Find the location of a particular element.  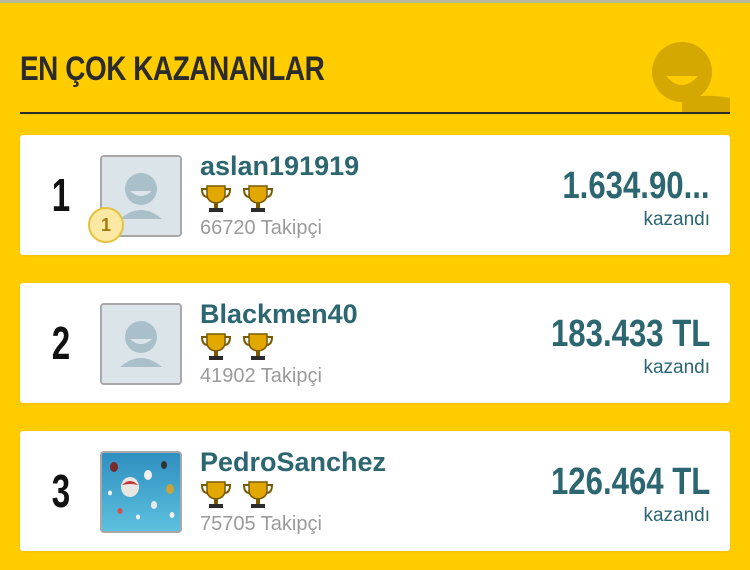

top-border is located at coordinates (375, 1).